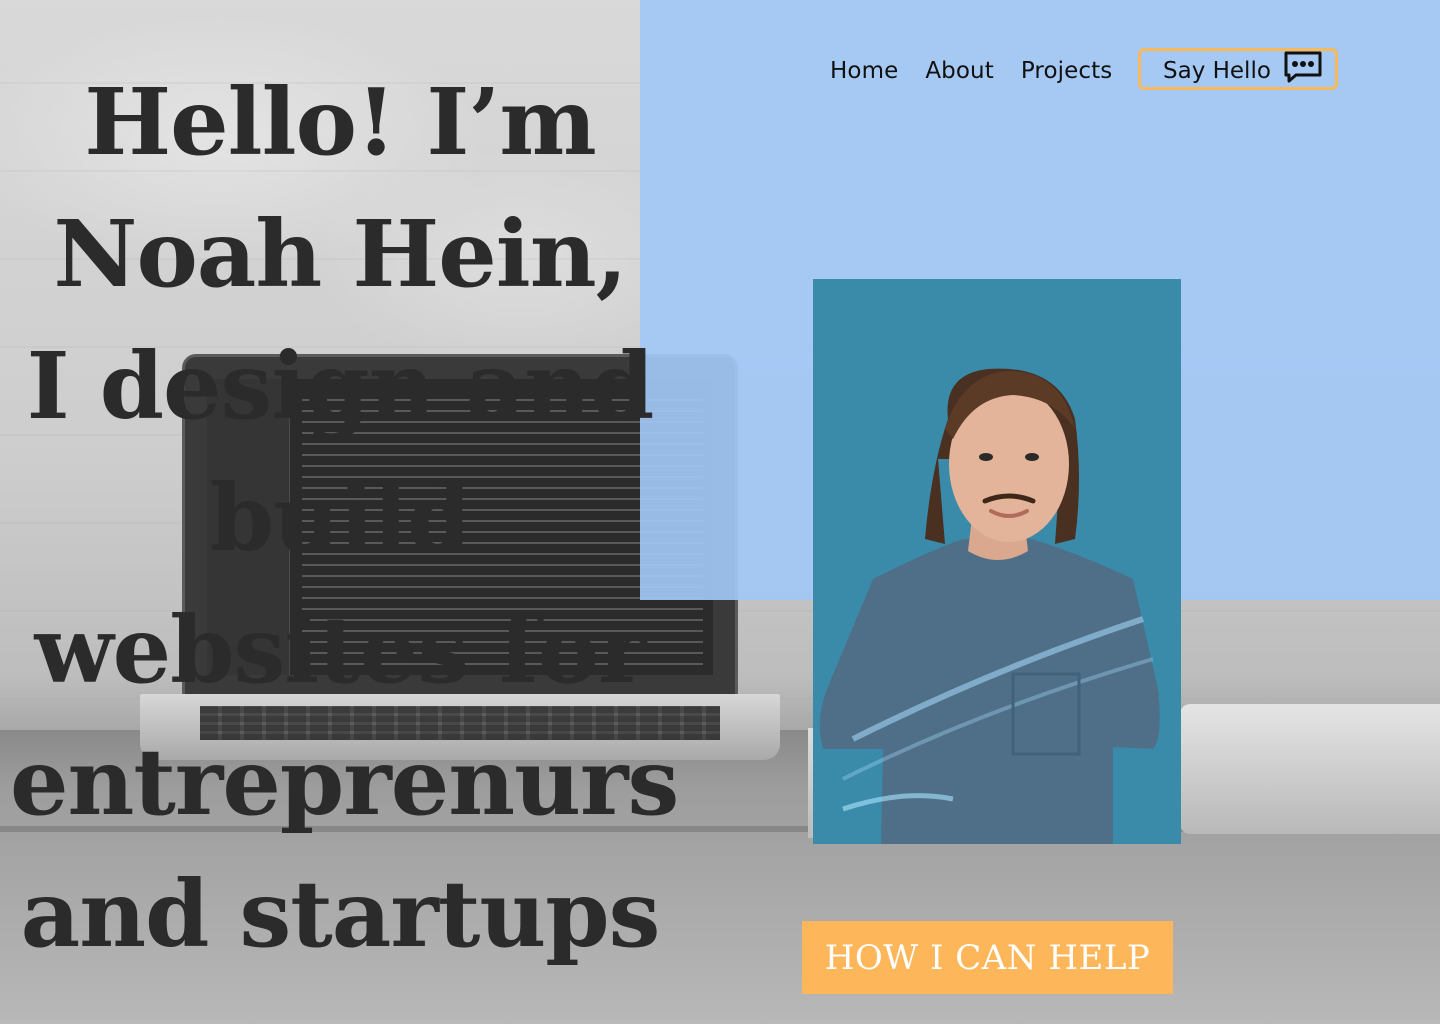 Image resolution: width=1440 pixels, height=1024 pixels. What do you see at coordinates (340, 122) in the screenshot?
I see `hero-line: Hello! I’m` at bounding box center [340, 122].